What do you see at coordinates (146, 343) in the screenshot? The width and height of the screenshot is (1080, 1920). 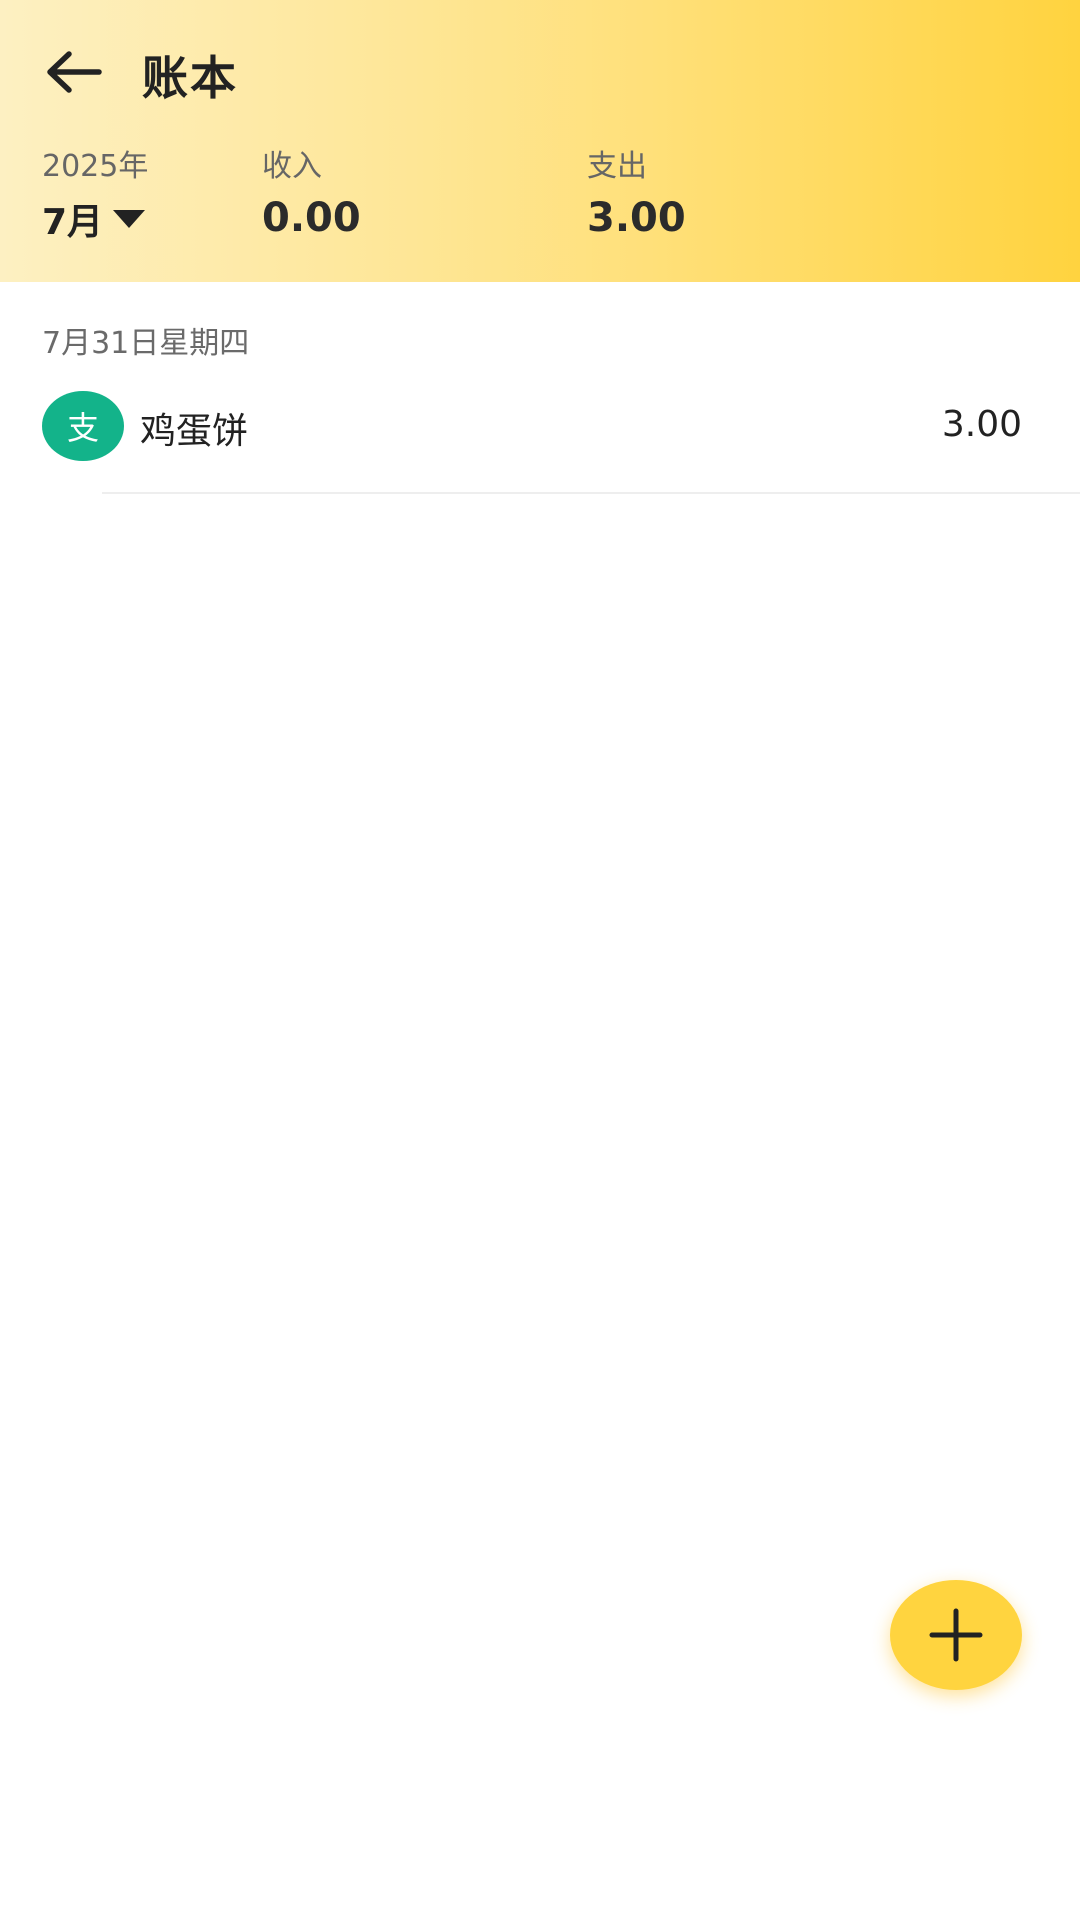 I see `date-header: 7月31日星期四` at bounding box center [146, 343].